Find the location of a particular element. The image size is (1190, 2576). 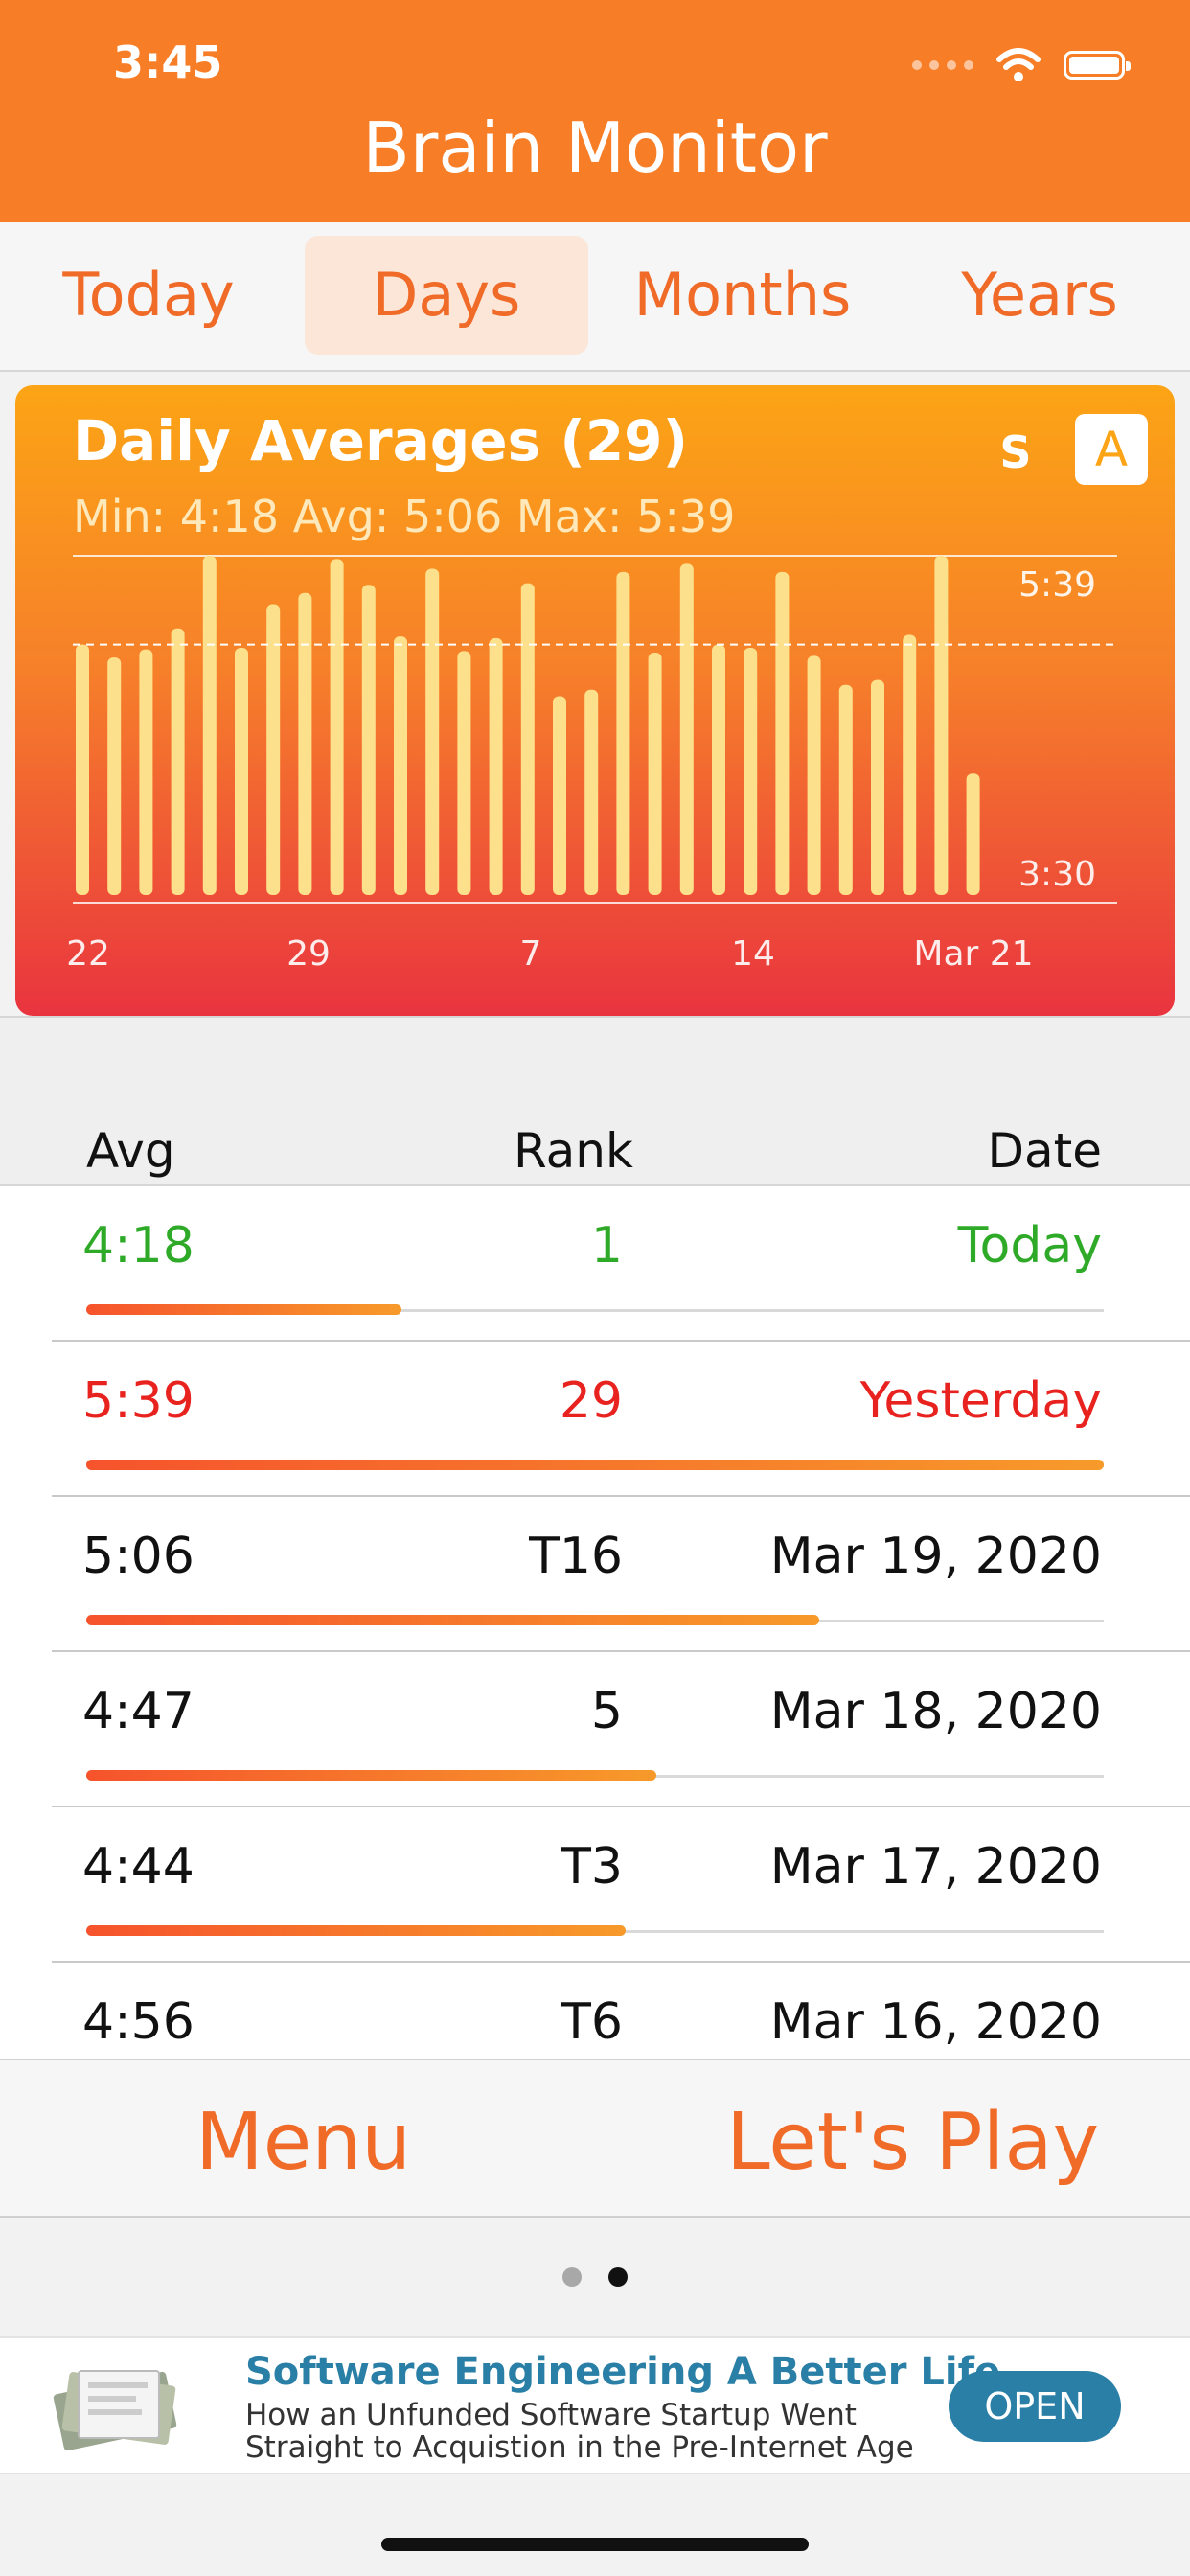

scale-s-button: S is located at coordinates (1016, 452).